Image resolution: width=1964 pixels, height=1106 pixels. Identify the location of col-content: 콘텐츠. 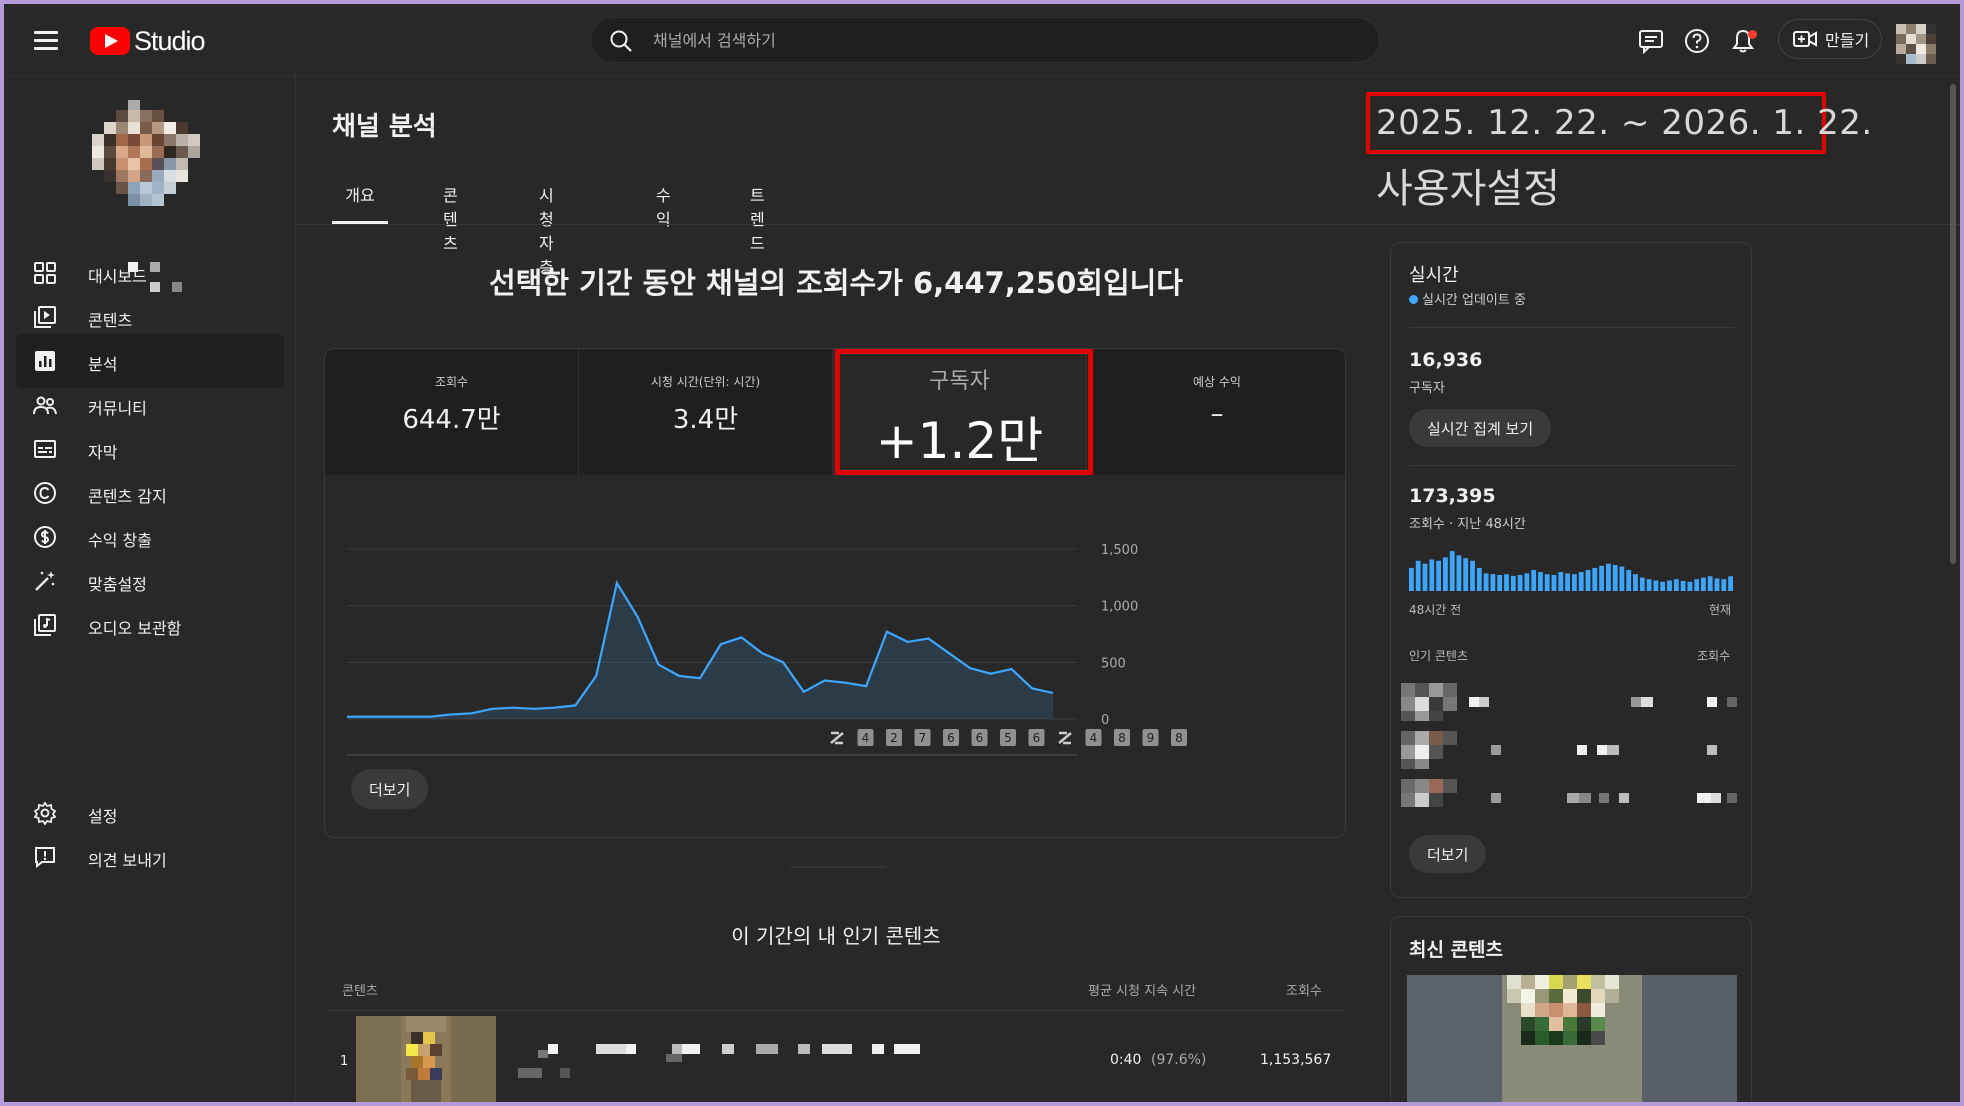
(360, 989).